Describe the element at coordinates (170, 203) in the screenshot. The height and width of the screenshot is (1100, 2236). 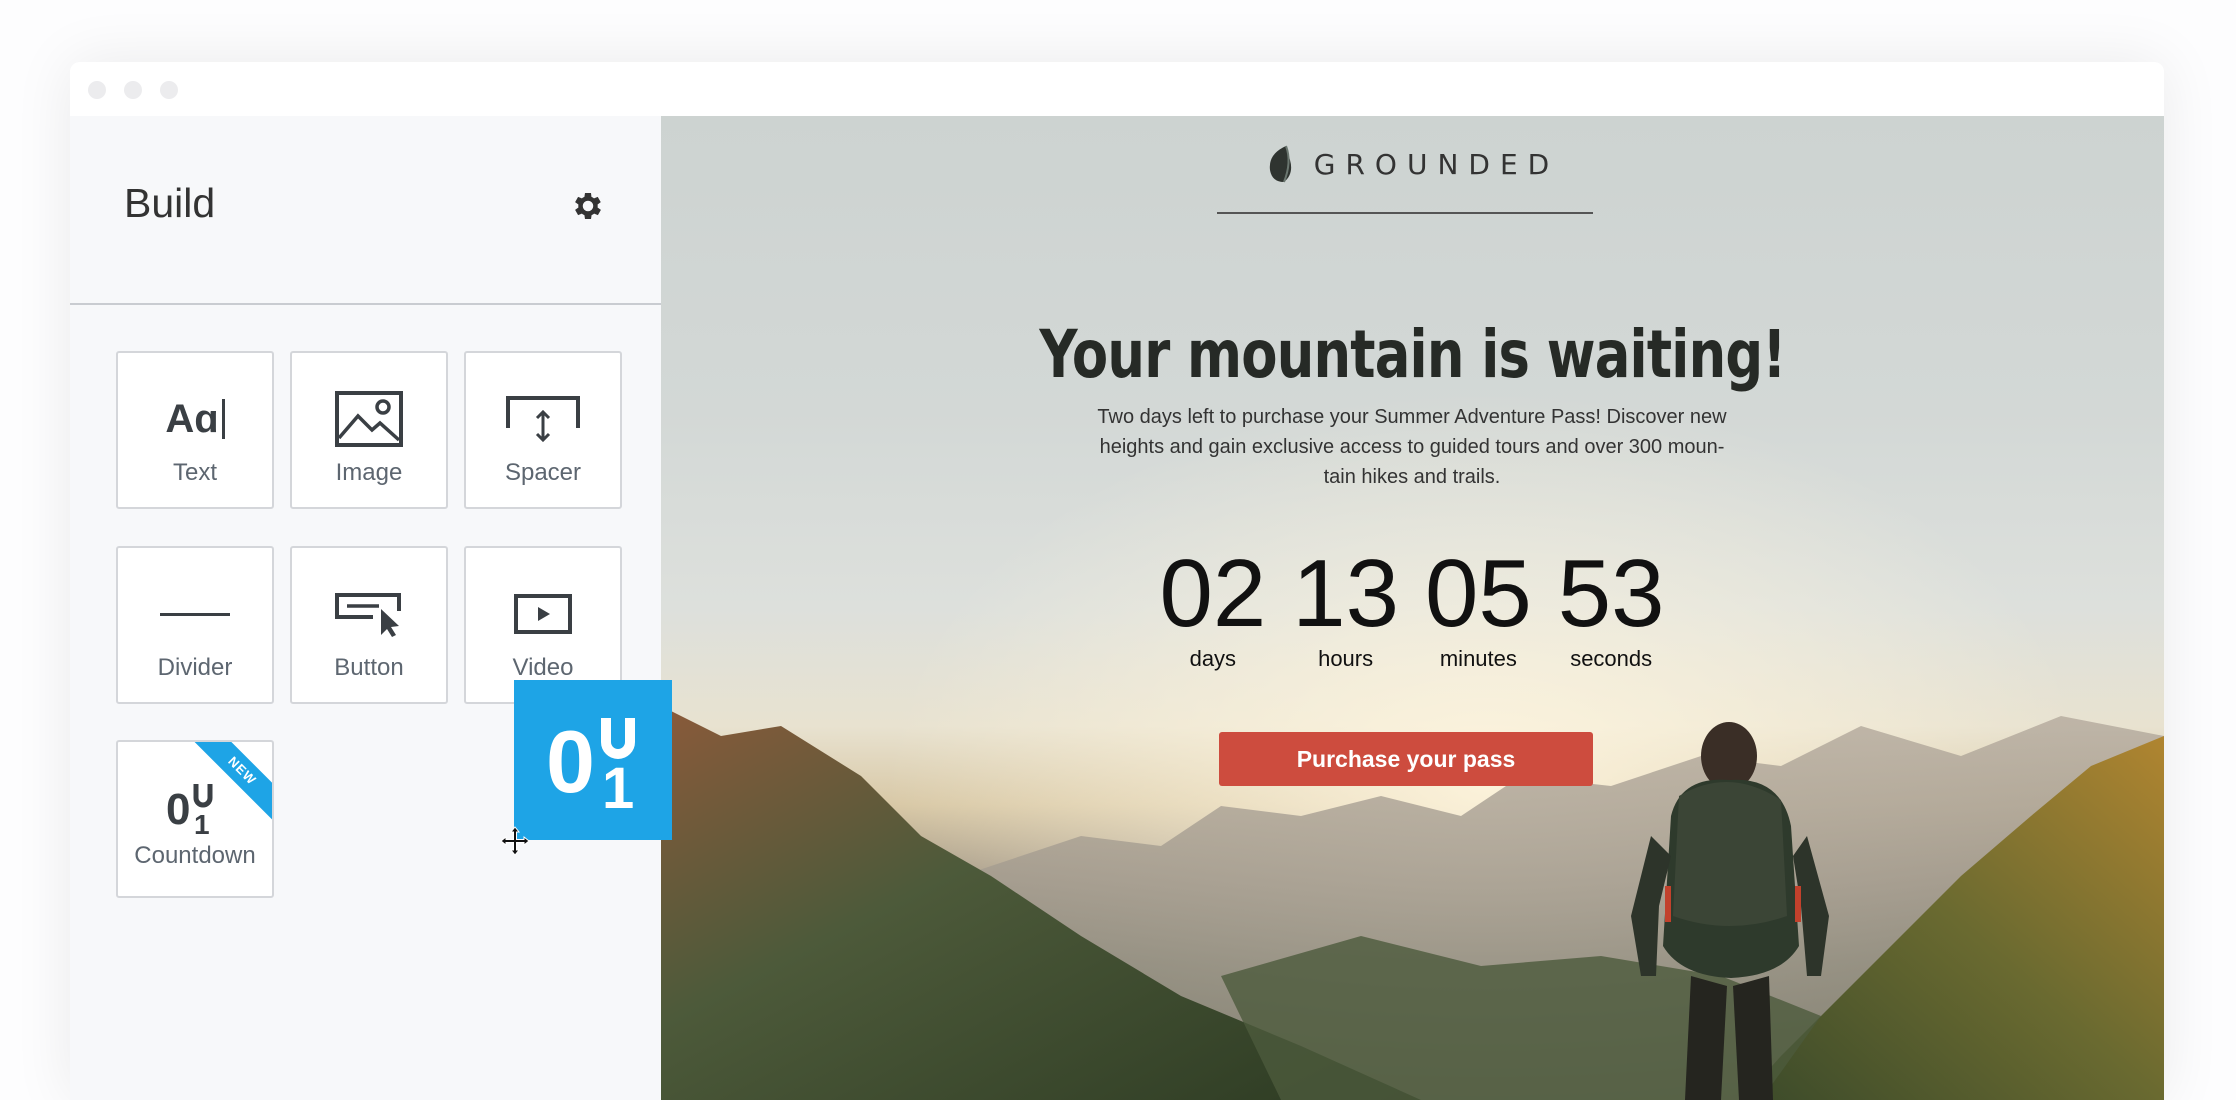
I see `panel-title: Build` at that location.